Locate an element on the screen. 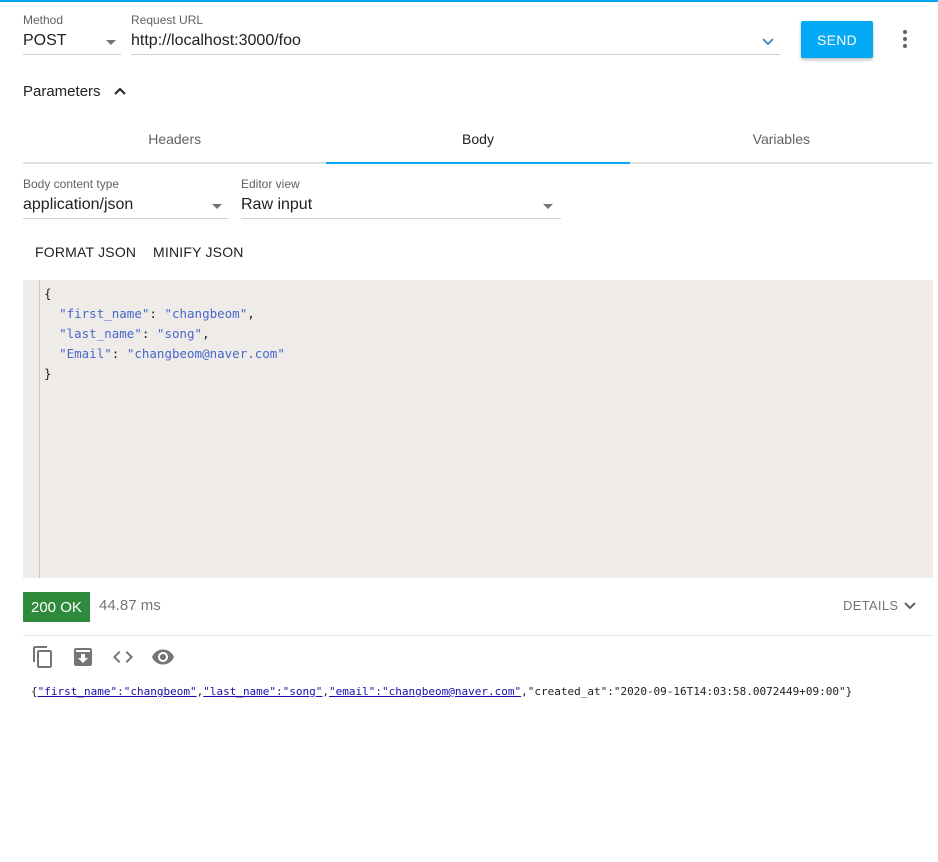 This screenshot has width=938, height=862. editor-view-select: Raw input is located at coordinates (401, 206).